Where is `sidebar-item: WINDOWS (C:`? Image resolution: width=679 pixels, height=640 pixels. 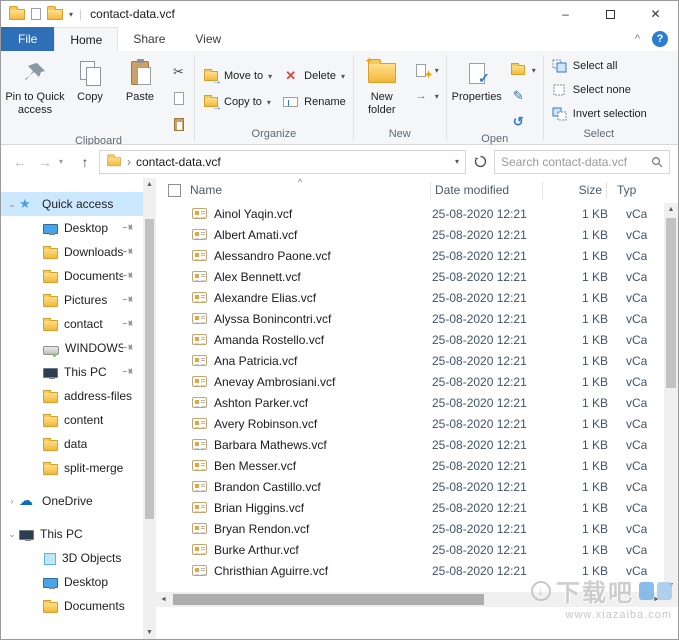 sidebar-item: WINDOWS (C: is located at coordinates (72, 348).